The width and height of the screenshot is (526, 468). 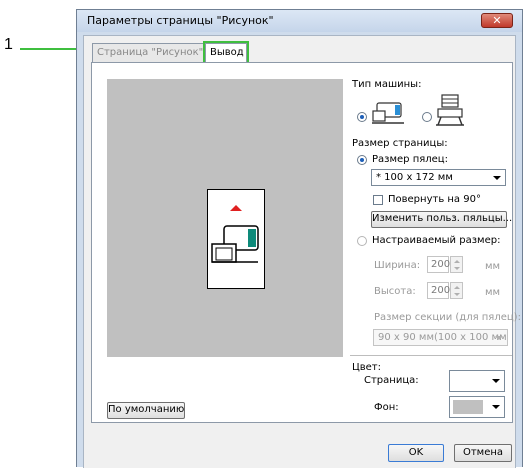 What do you see at coordinates (450, 110) in the screenshot?
I see `multi-needle-machine-icon` at bounding box center [450, 110].